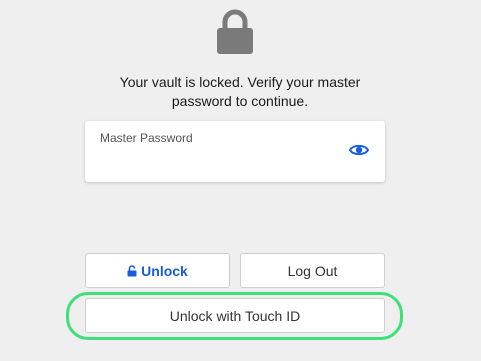  Describe the element at coordinates (235, 32) in the screenshot. I see `lock-icon` at that location.